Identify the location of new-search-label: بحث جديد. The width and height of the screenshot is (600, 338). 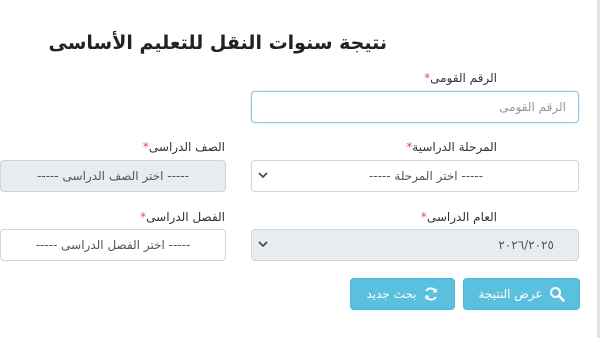
(391, 294).